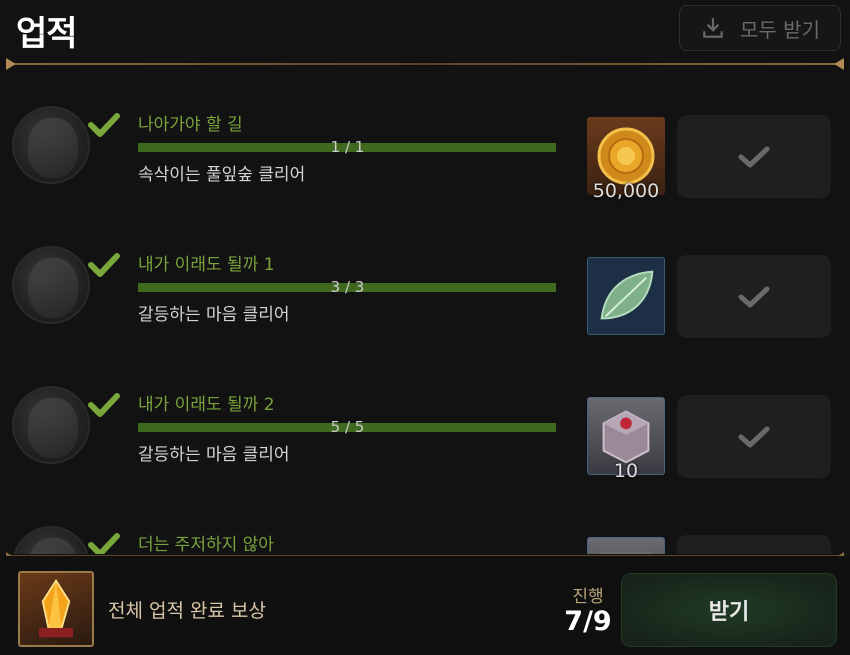 This screenshot has height=655, width=850. What do you see at coordinates (425, 523) in the screenshot?
I see `achievement-row: 더는 주저하지 않아` at bounding box center [425, 523].